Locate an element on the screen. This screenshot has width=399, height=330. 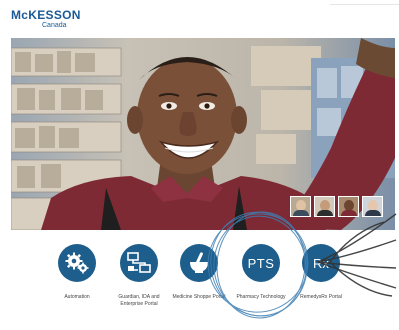
rx-icon: Rx is located at coordinates (321, 263).